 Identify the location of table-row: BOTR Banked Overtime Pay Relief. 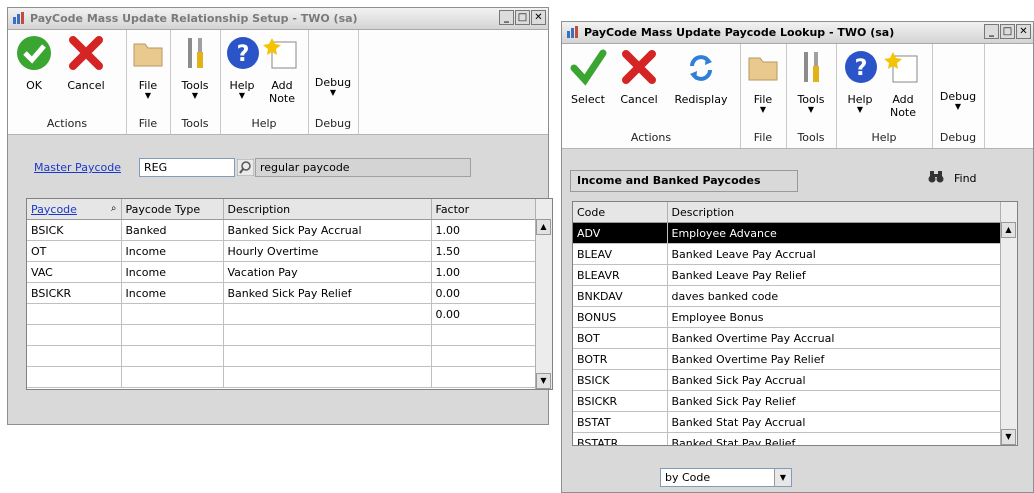
(788, 359).